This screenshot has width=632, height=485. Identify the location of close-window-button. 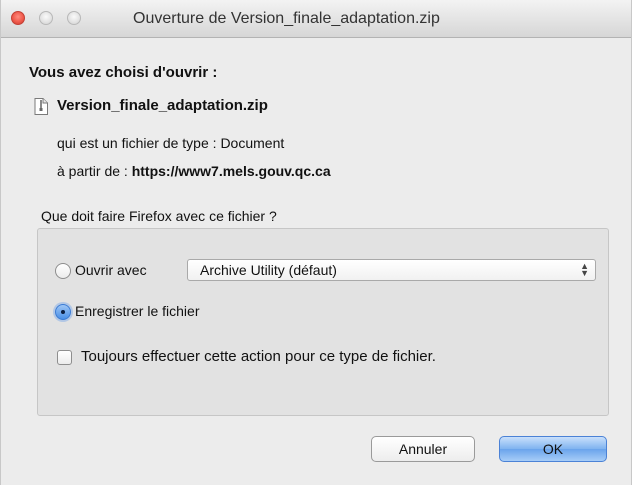
(18, 18).